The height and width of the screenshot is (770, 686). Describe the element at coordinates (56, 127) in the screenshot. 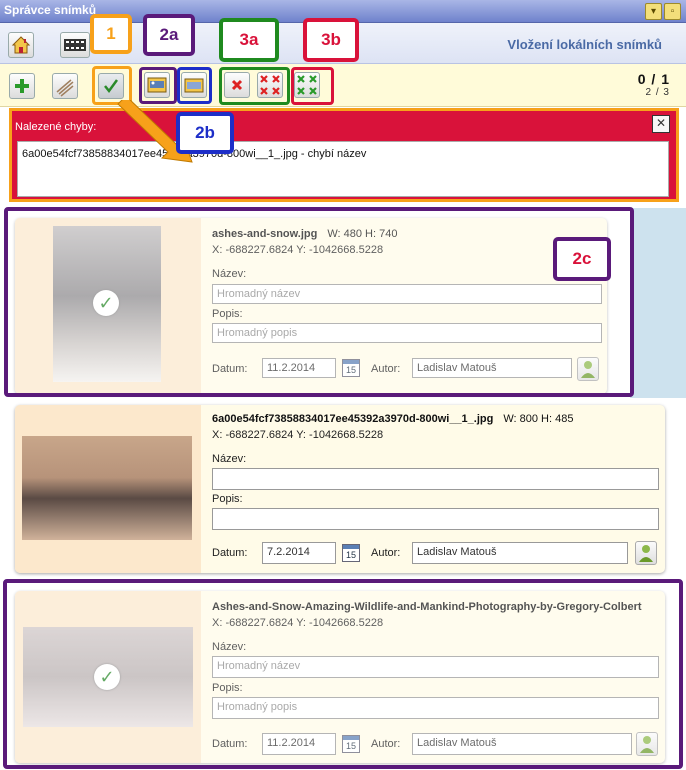

I see `error-title: Nalezené chyby:` at that location.